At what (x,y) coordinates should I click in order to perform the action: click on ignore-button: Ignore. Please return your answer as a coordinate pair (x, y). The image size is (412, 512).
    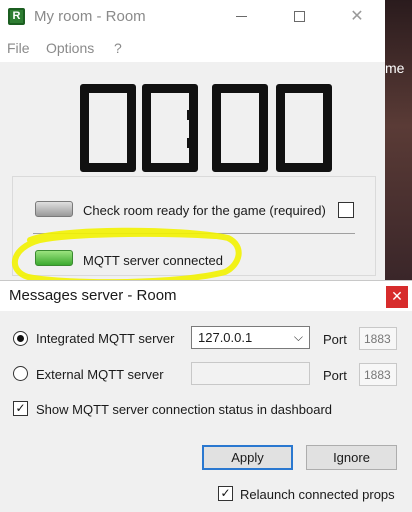
    Looking at the image, I should click on (351, 457).